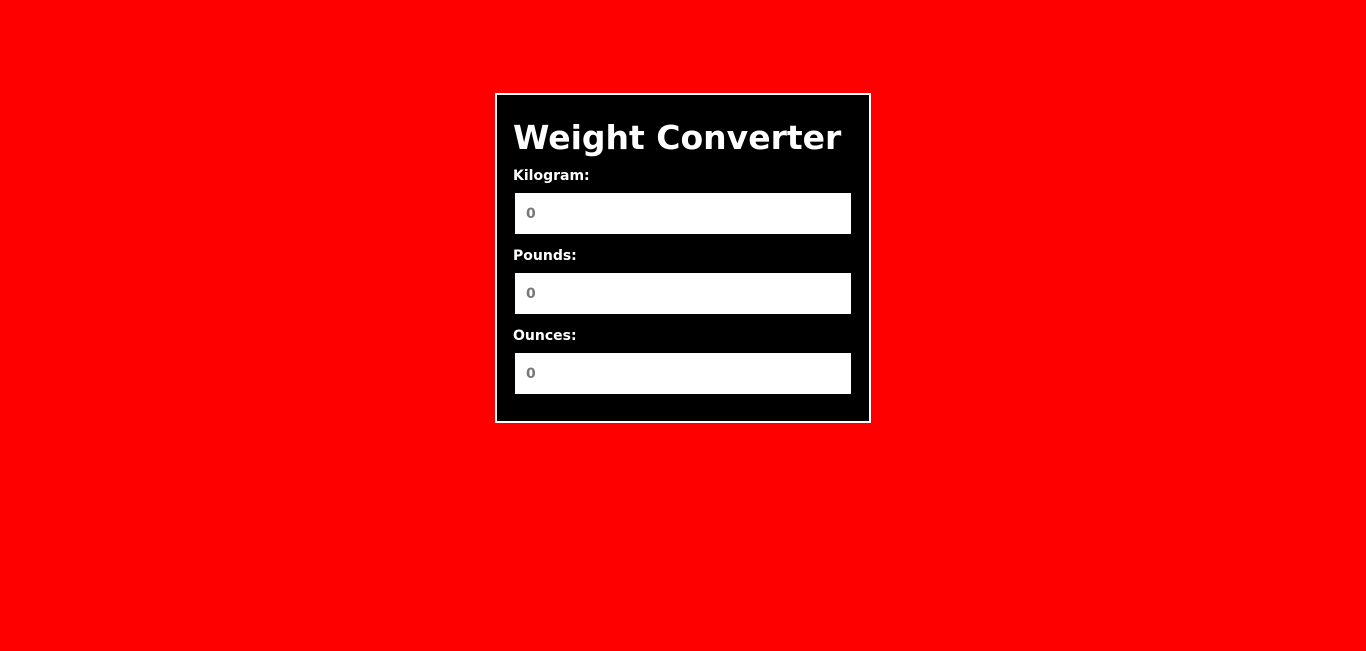 The image size is (1366, 651). Describe the element at coordinates (683, 213) in the screenshot. I see `kilogram-input` at that location.